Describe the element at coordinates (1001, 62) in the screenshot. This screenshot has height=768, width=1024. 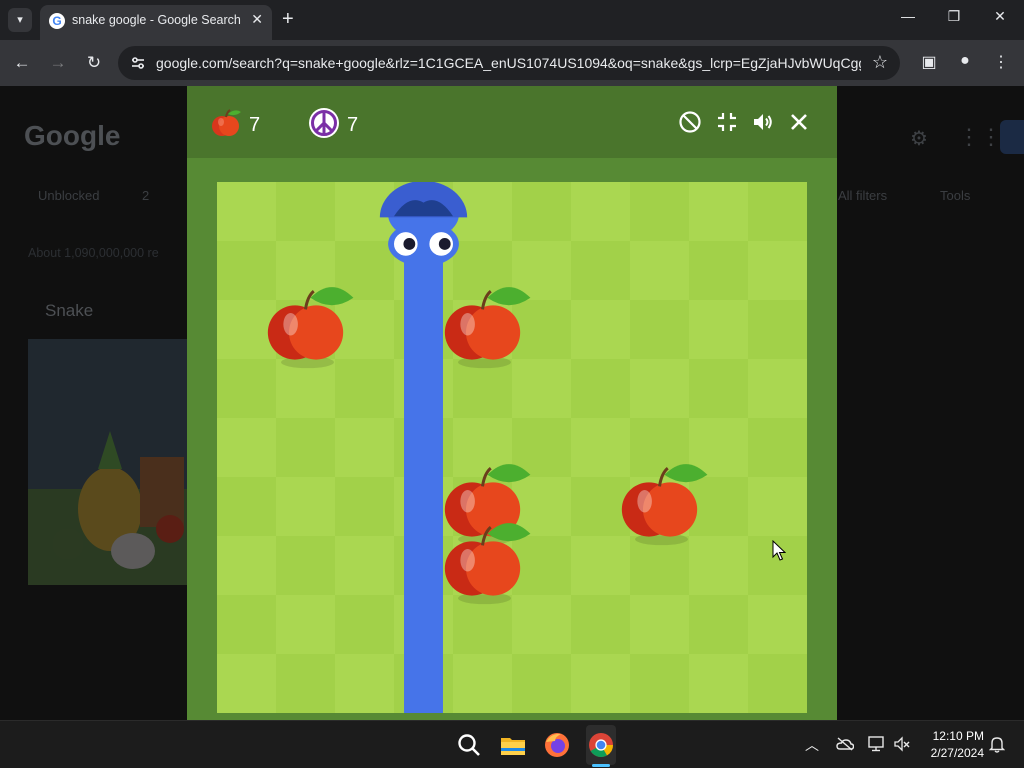
I see `kebab-menu-icon: ⋮` at that location.